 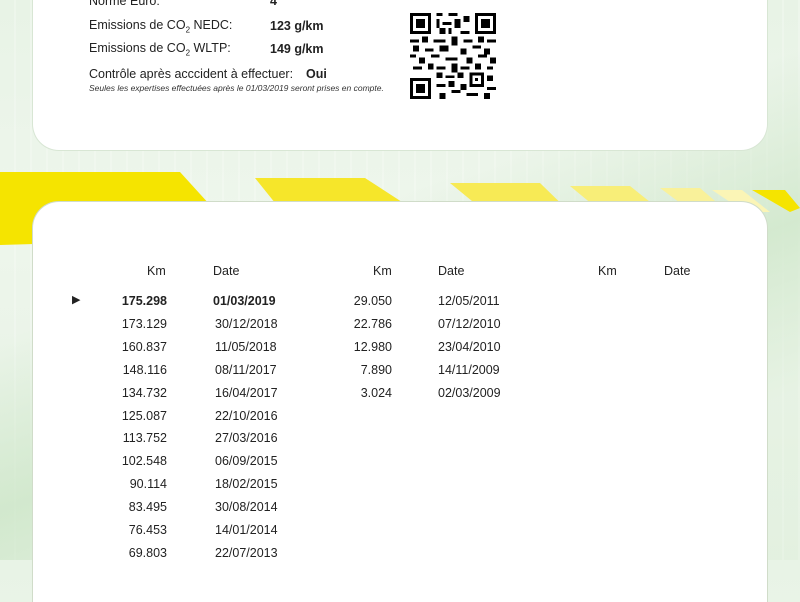 I want to click on row-date: 06/09/2015, so click(x=246, y=461).